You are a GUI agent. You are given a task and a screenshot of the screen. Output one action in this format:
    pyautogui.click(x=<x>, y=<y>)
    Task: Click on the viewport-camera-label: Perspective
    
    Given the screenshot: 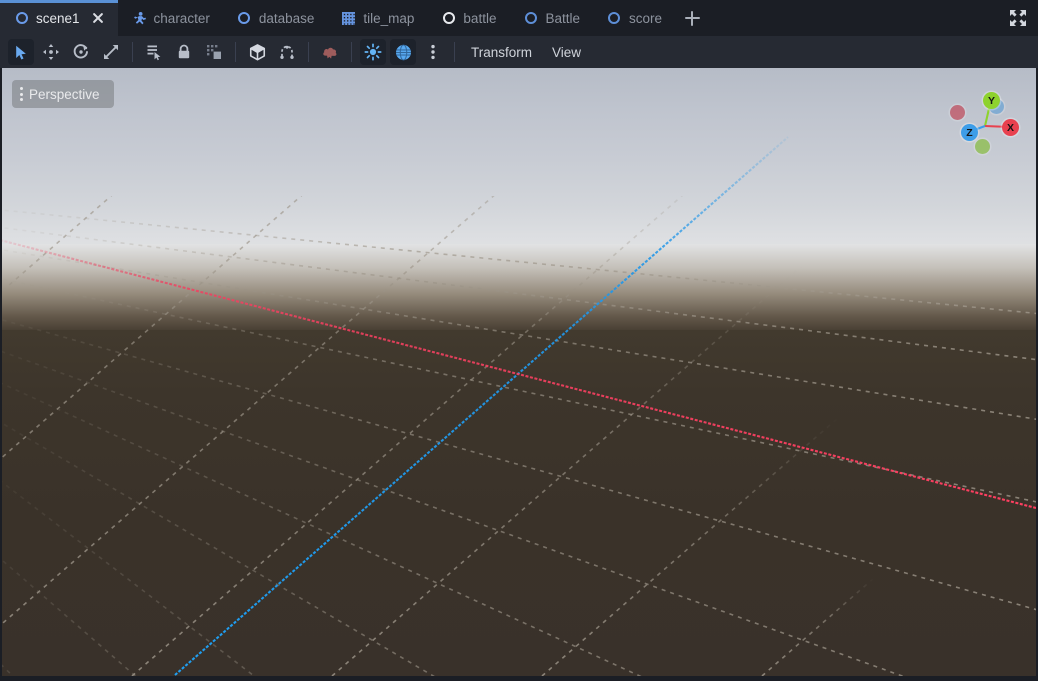 What is the action you would take?
    pyautogui.click(x=64, y=94)
    